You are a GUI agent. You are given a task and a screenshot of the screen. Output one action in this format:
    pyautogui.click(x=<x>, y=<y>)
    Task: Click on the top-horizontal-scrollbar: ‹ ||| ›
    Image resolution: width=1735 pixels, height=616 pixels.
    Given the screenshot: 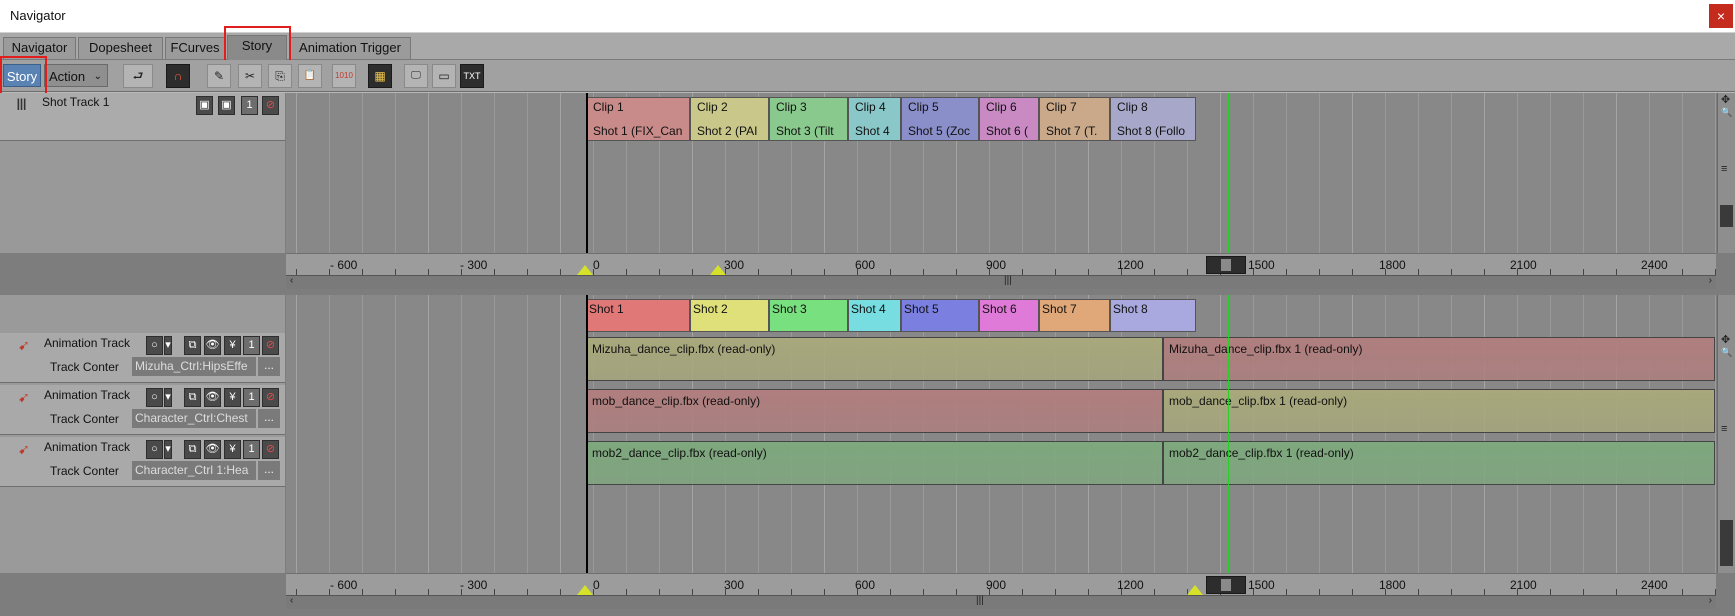 What is the action you would take?
    pyautogui.click(x=1001, y=282)
    